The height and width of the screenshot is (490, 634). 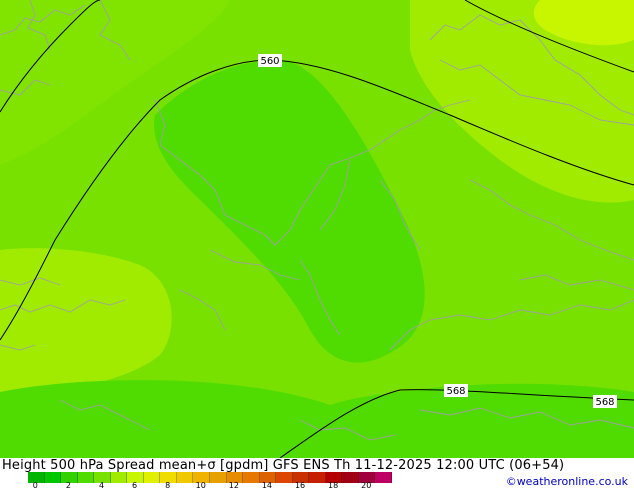 I want to click on contour-label-568-center-text: 568, so click(x=455, y=391).